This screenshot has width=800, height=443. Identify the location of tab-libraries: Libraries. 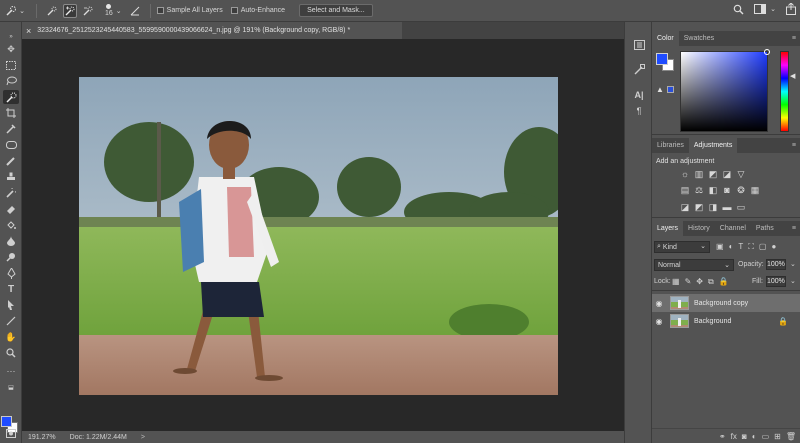
(670, 145).